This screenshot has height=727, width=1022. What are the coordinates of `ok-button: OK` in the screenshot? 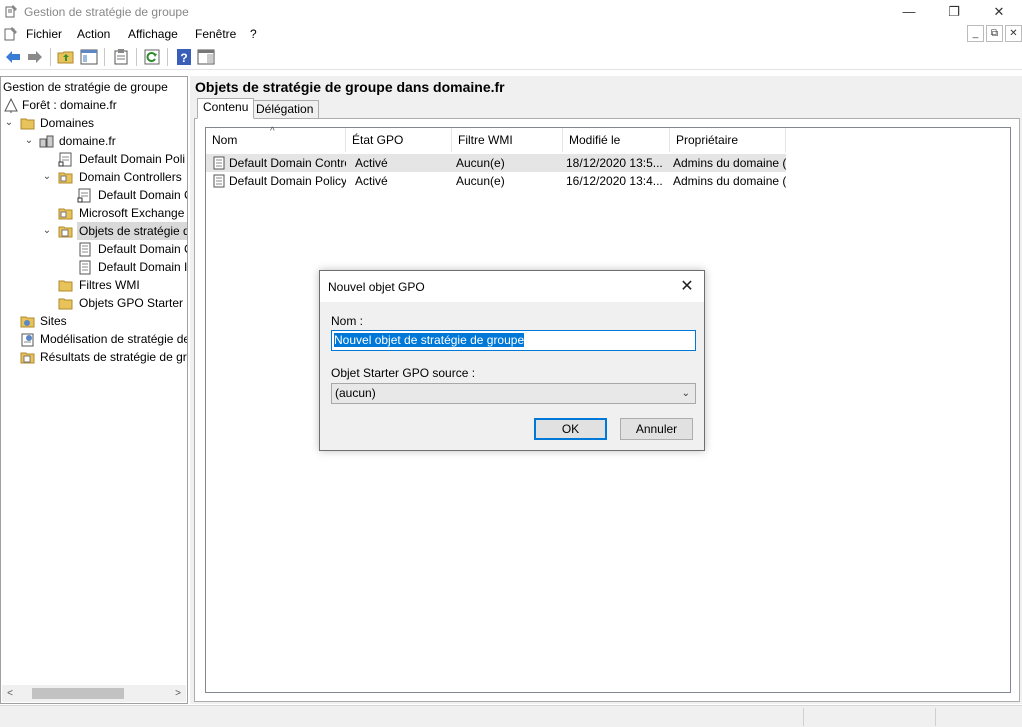 It's located at (570, 429).